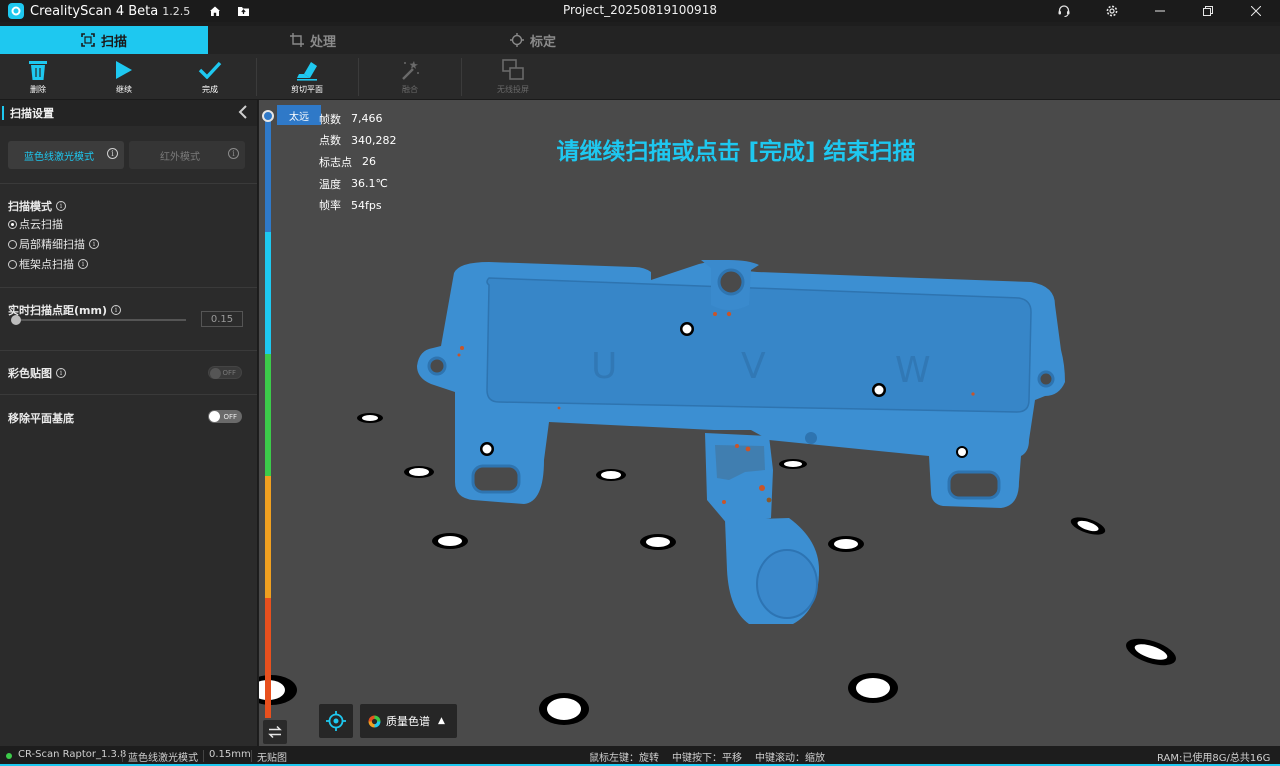 The image size is (1280, 766). What do you see at coordinates (307, 78) in the screenshot?
I see `cut-plane-button: 剪切平面` at bounding box center [307, 78].